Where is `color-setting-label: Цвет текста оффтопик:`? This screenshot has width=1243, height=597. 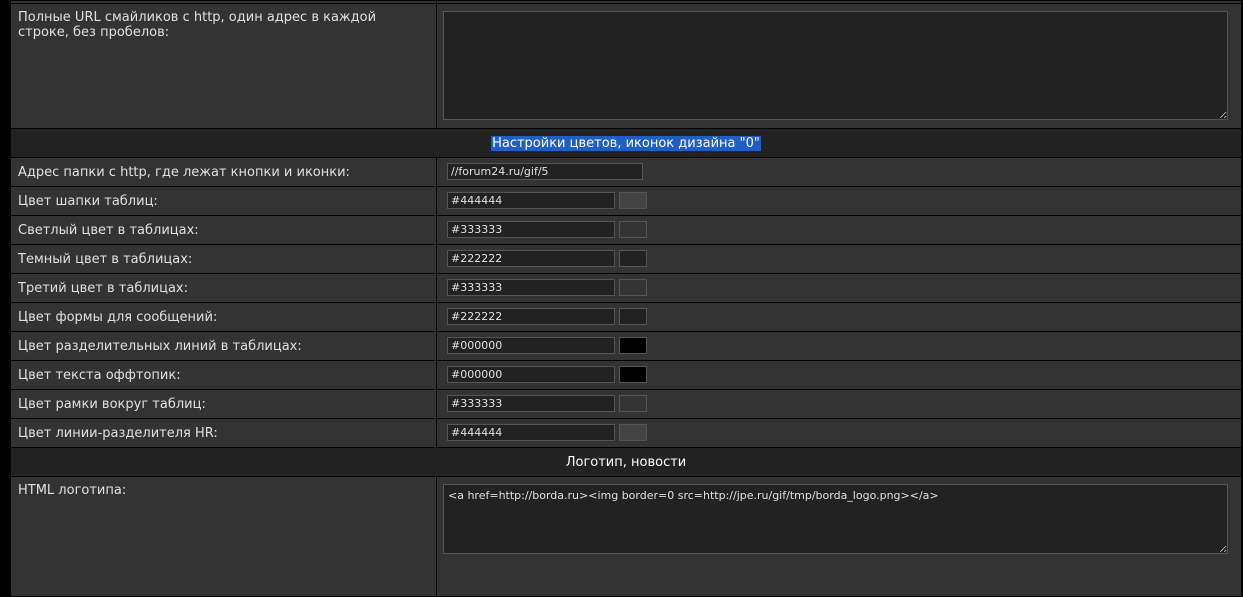 color-setting-label: Цвет текста оффтопик: is located at coordinates (99, 375).